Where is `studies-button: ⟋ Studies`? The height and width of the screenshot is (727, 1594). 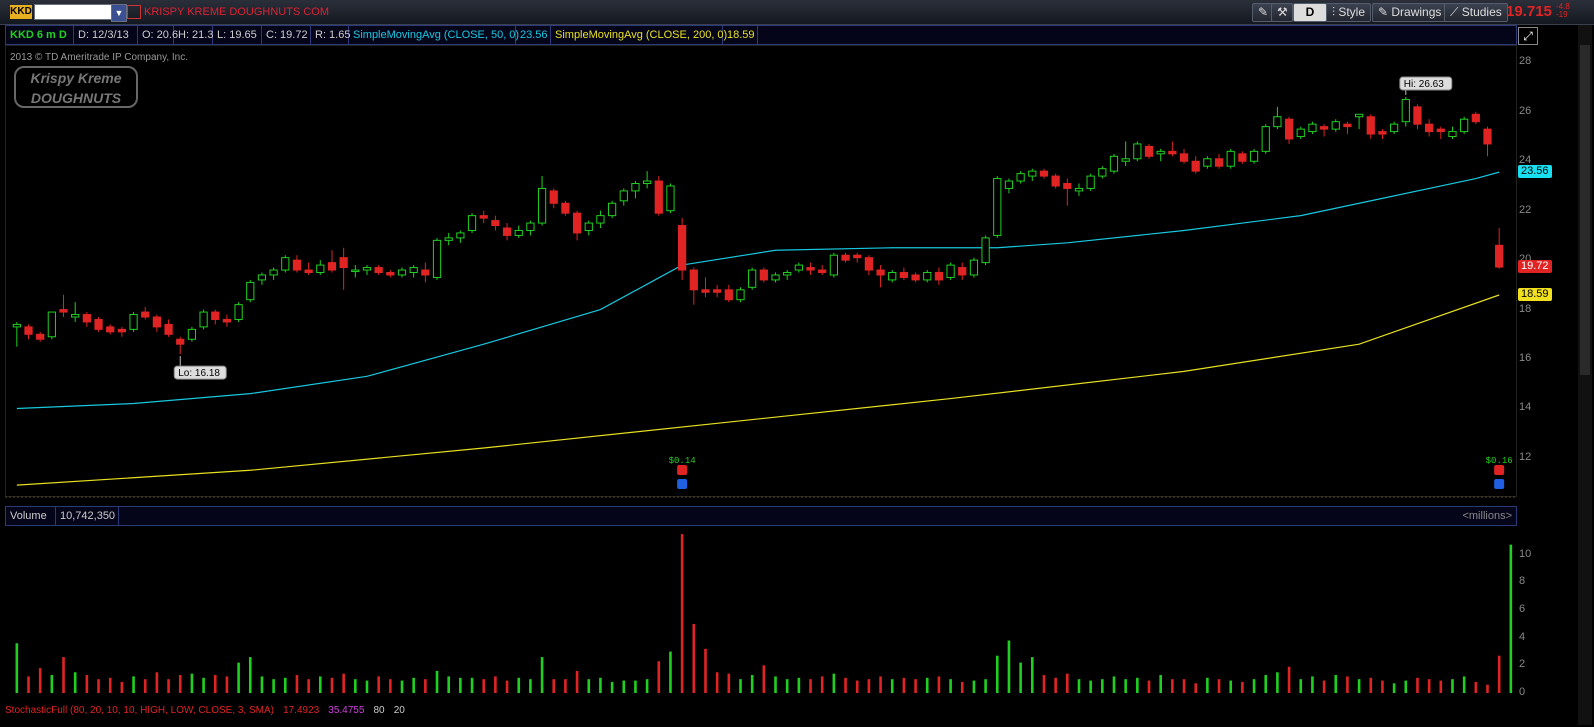 studies-button: ⟋ Studies is located at coordinates (1476, 12).